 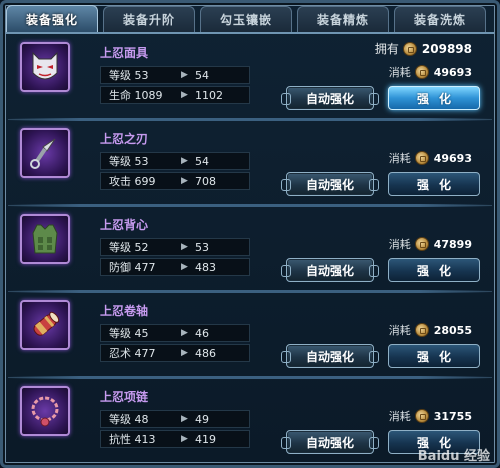 I want to click on stat-next: 1102, so click(x=209, y=95).